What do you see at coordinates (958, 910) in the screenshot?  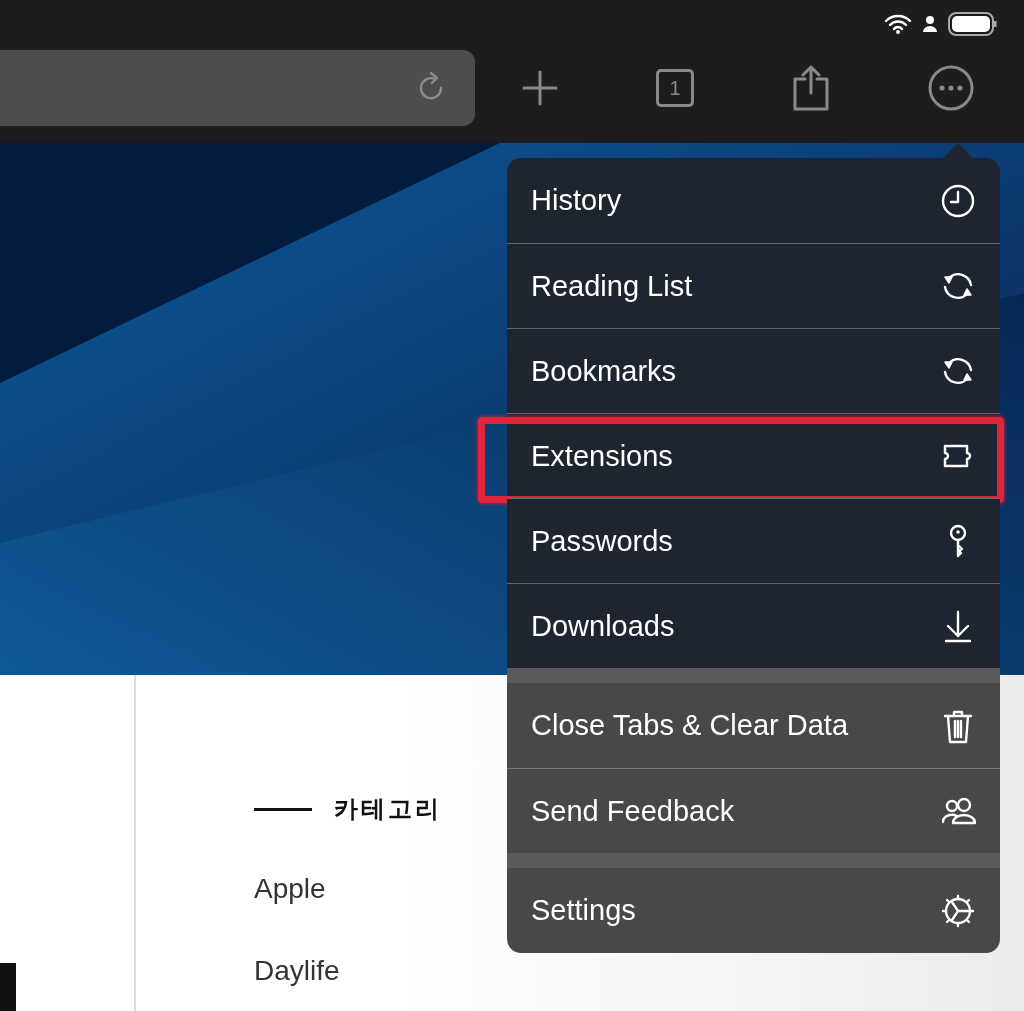 I see `settings-icon` at bounding box center [958, 910].